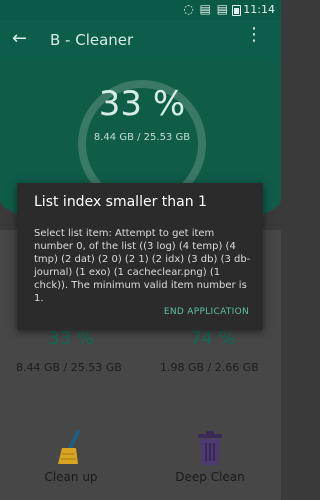 The image size is (320, 500). Describe the element at coordinates (120, 202) in the screenshot. I see `dialog-title: List index smaller than 1` at that location.